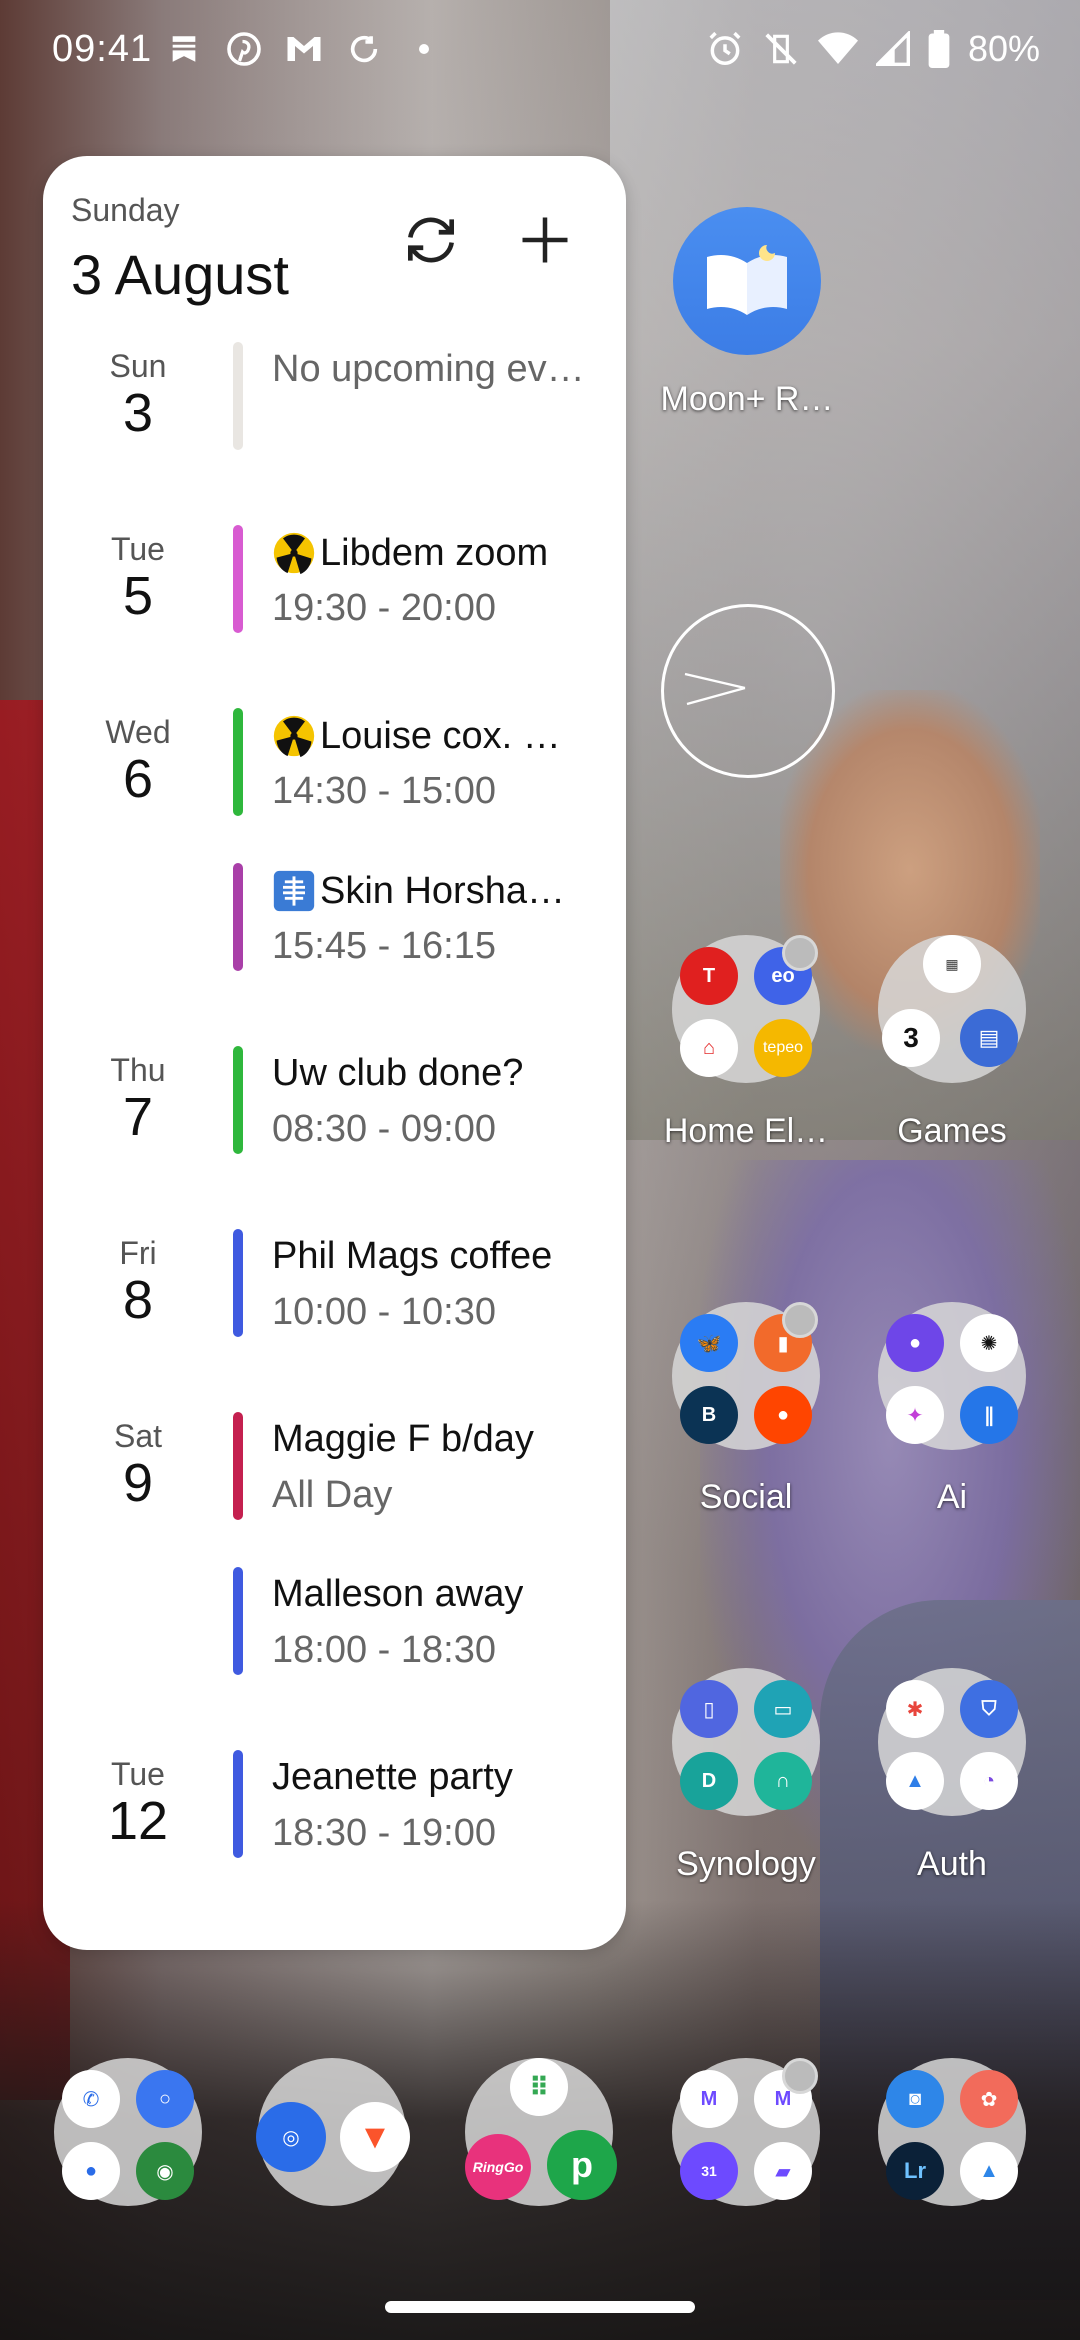 This screenshot has width=1080, height=2340. What do you see at coordinates (800, 953) in the screenshot?
I see `notification-badge` at bounding box center [800, 953].